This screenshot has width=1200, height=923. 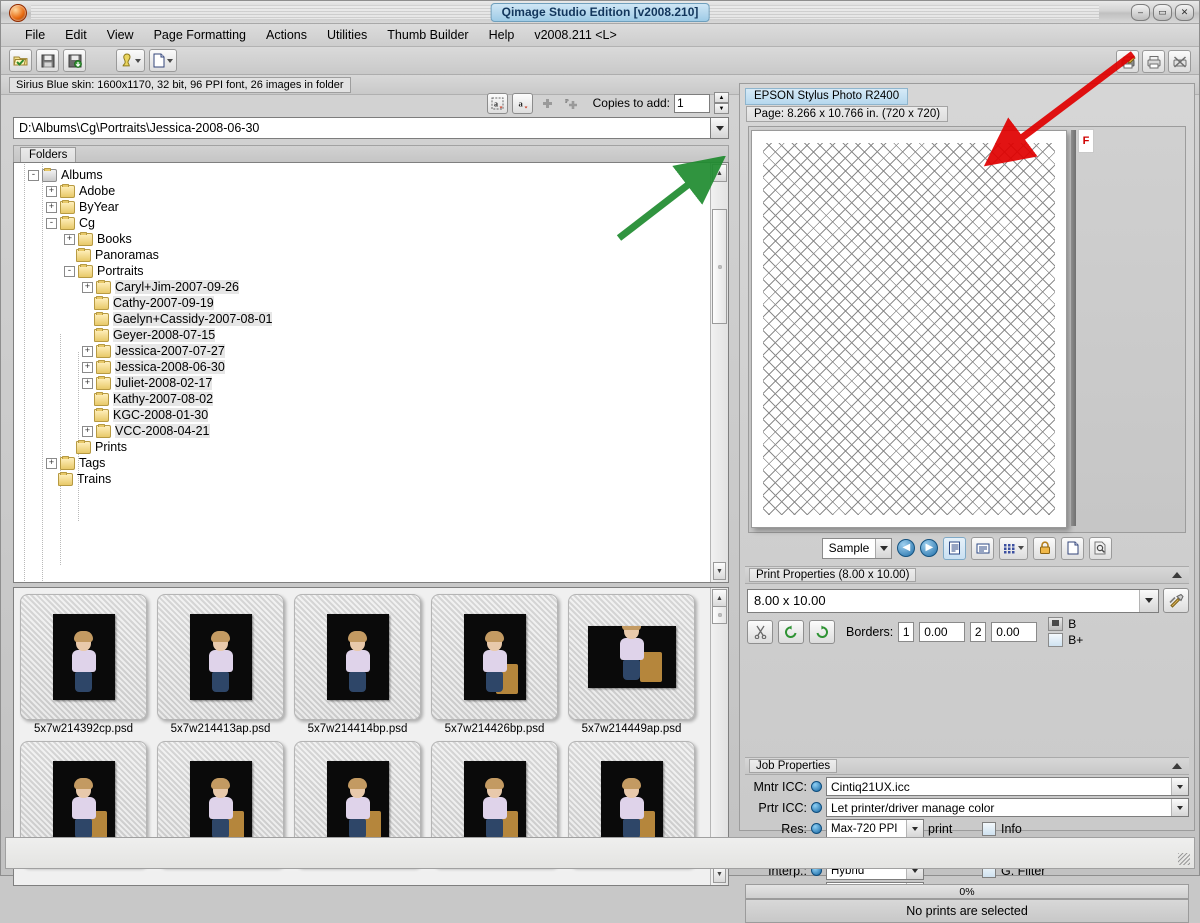 I want to click on rotate-left-icon, so click(x=791, y=632).